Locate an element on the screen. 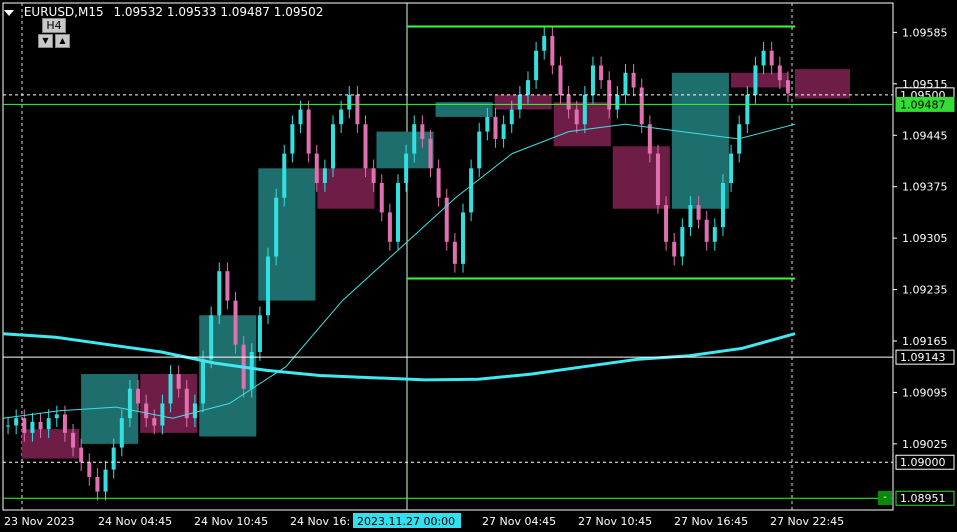  y-tick-label: 1.09235 is located at coordinates (925, 290).